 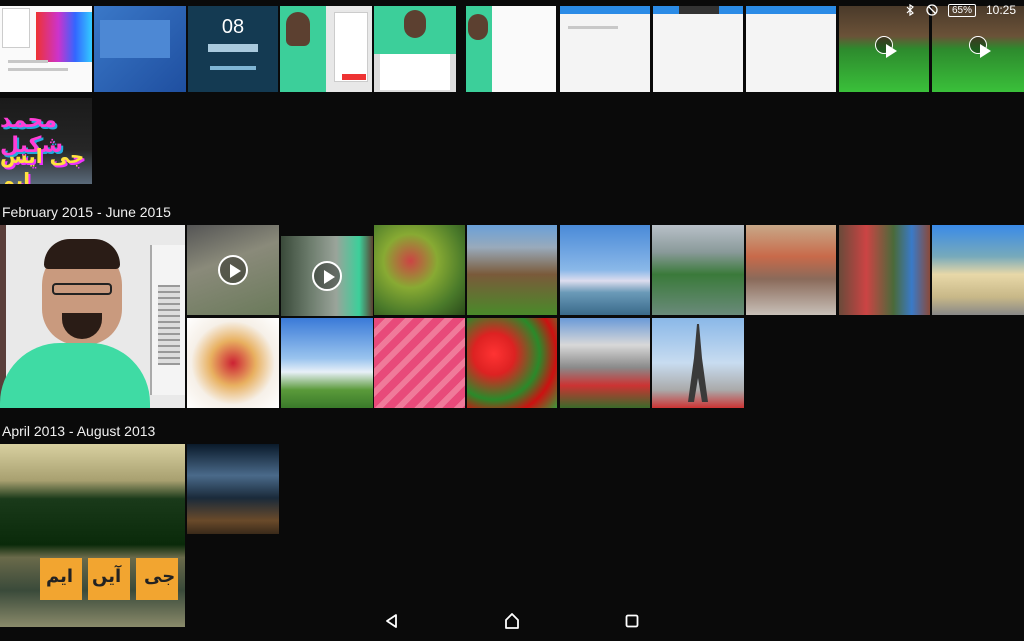 What do you see at coordinates (157, 579) in the screenshot?
I see `letter-tile: جی` at bounding box center [157, 579].